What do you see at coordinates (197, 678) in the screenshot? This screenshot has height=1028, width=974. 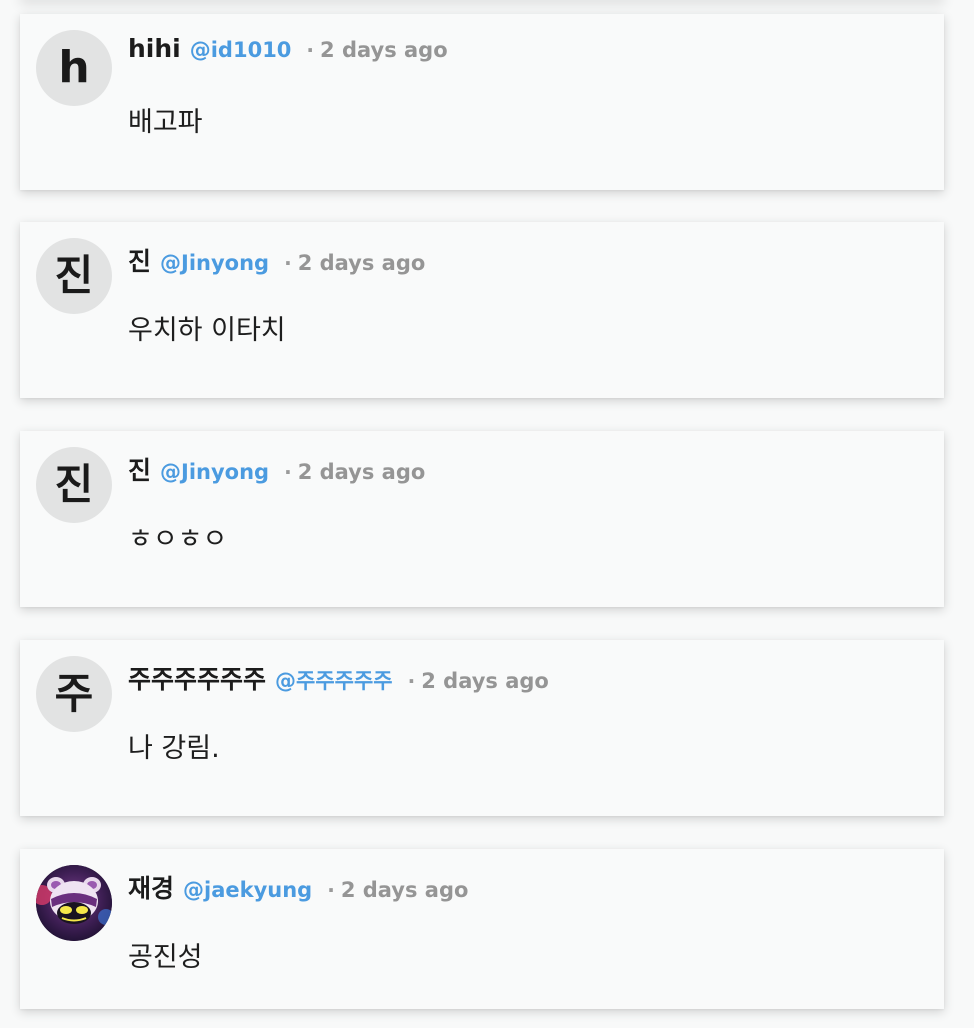 I see `author-name: 주주주주주주` at bounding box center [197, 678].